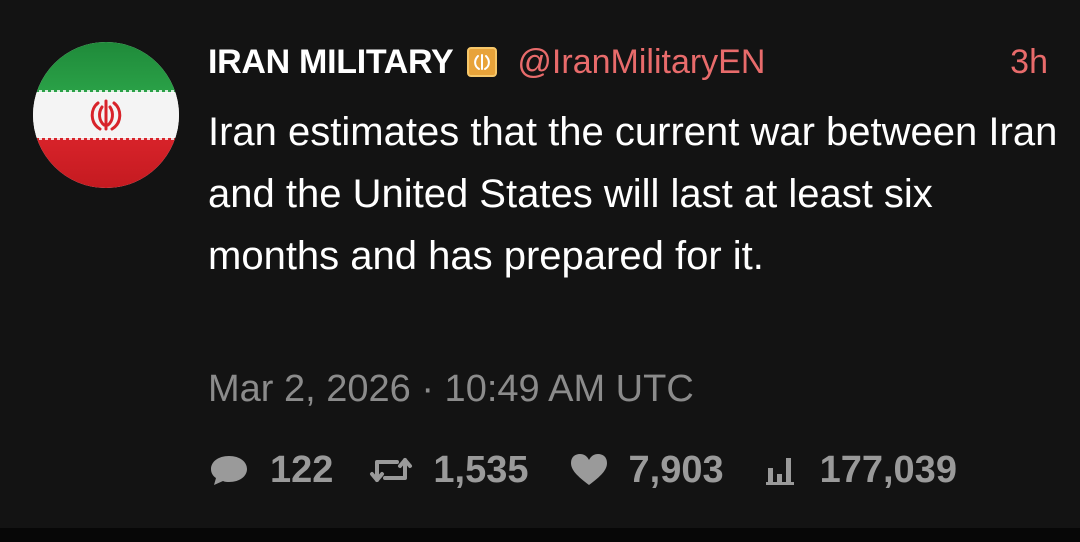 Image resolution: width=1080 pixels, height=542 pixels. I want to click on views-count: 177,039, so click(888, 469).